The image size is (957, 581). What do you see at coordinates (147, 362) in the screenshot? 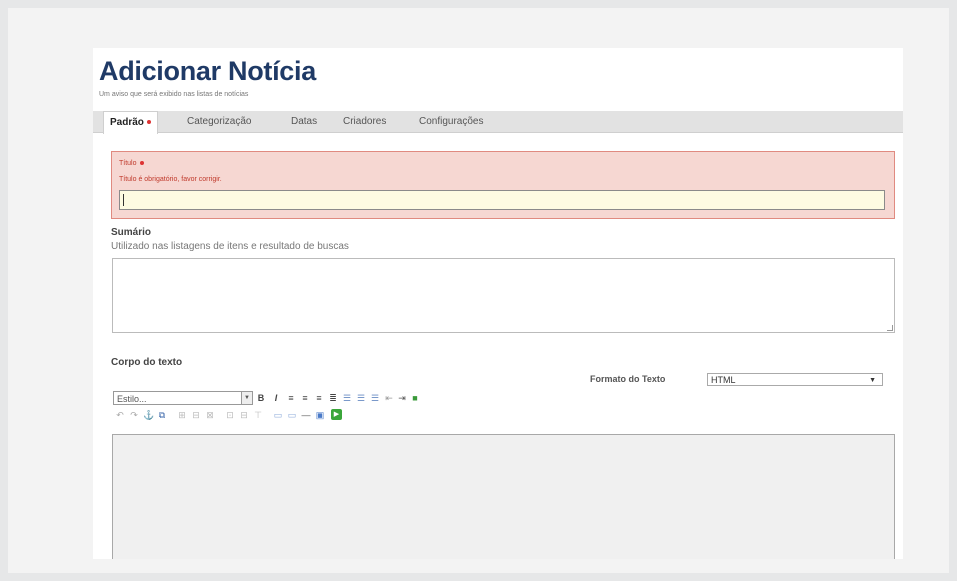
I see `body-label: Corpo do texto` at bounding box center [147, 362].